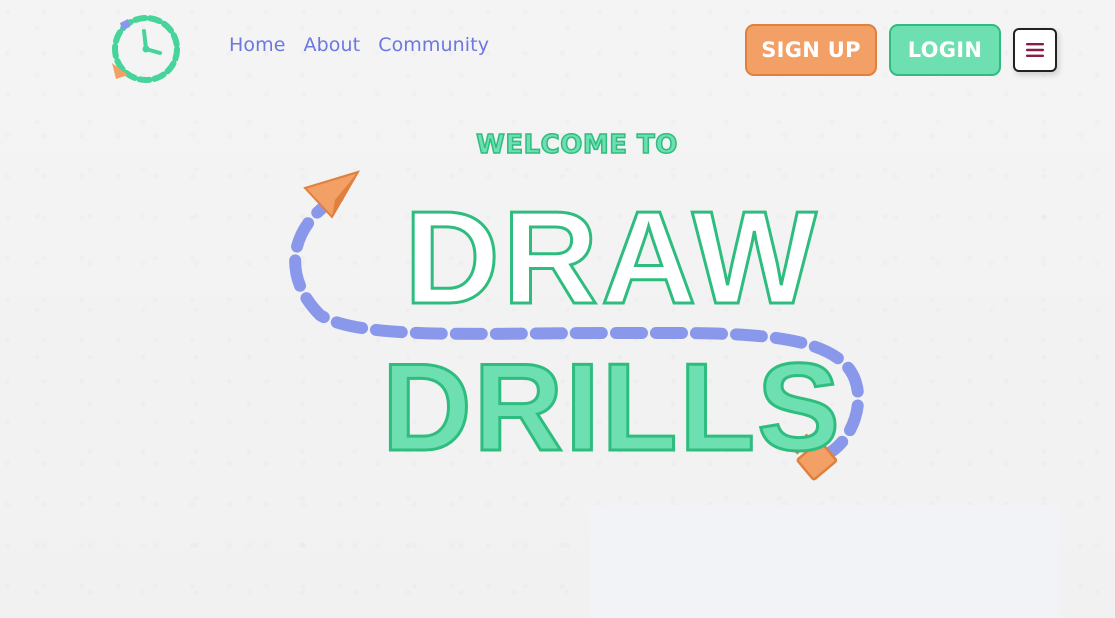 The height and width of the screenshot is (618, 1115). Describe the element at coordinates (945, 50) in the screenshot. I see `login-button: LOGIN` at that location.